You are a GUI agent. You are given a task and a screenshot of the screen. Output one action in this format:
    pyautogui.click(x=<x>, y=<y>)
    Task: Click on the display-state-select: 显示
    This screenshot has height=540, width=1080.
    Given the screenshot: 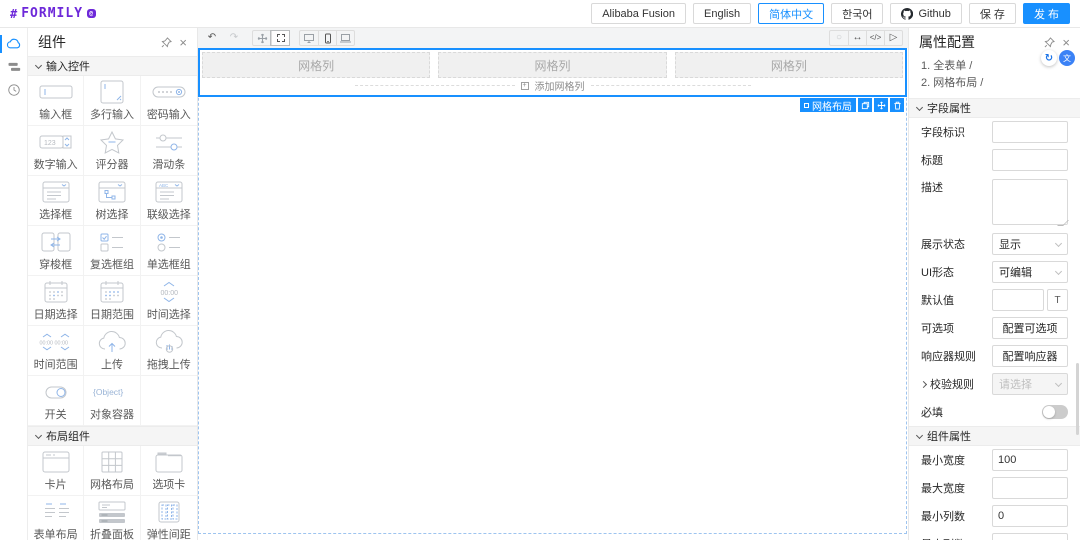 What is the action you would take?
    pyautogui.click(x=1030, y=244)
    